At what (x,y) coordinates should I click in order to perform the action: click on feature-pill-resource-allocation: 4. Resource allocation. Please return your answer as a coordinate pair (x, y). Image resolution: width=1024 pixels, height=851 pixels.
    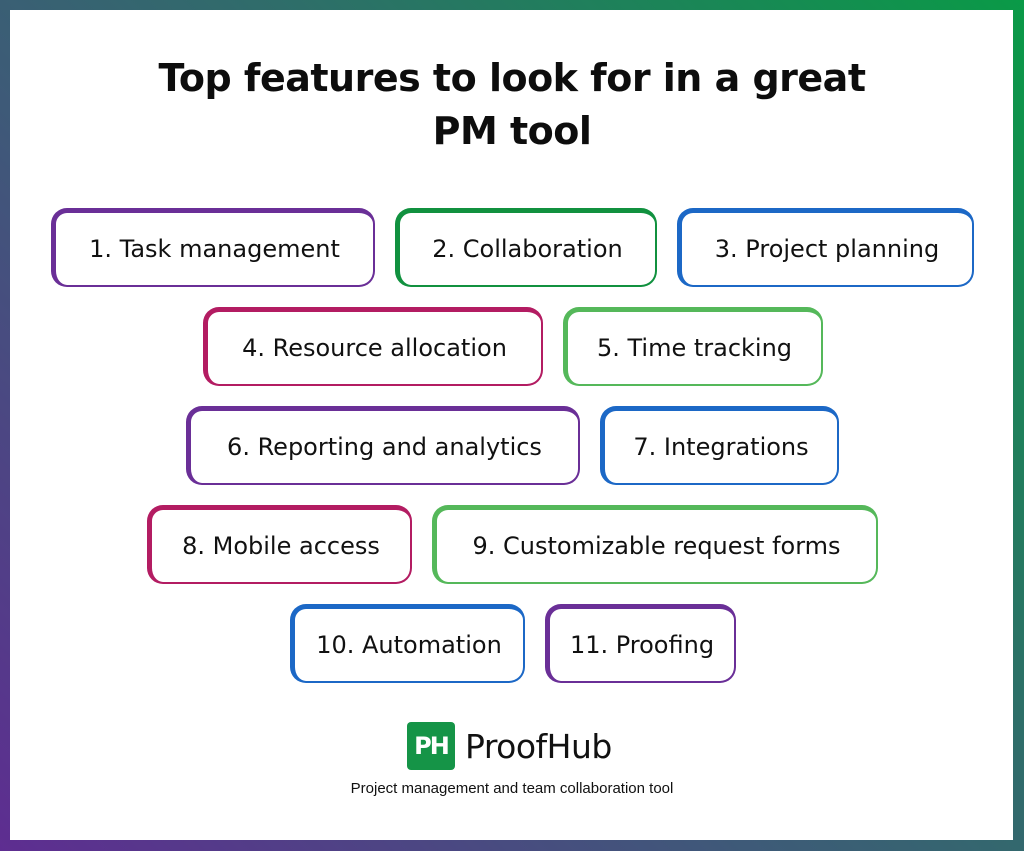
    Looking at the image, I should click on (373, 346).